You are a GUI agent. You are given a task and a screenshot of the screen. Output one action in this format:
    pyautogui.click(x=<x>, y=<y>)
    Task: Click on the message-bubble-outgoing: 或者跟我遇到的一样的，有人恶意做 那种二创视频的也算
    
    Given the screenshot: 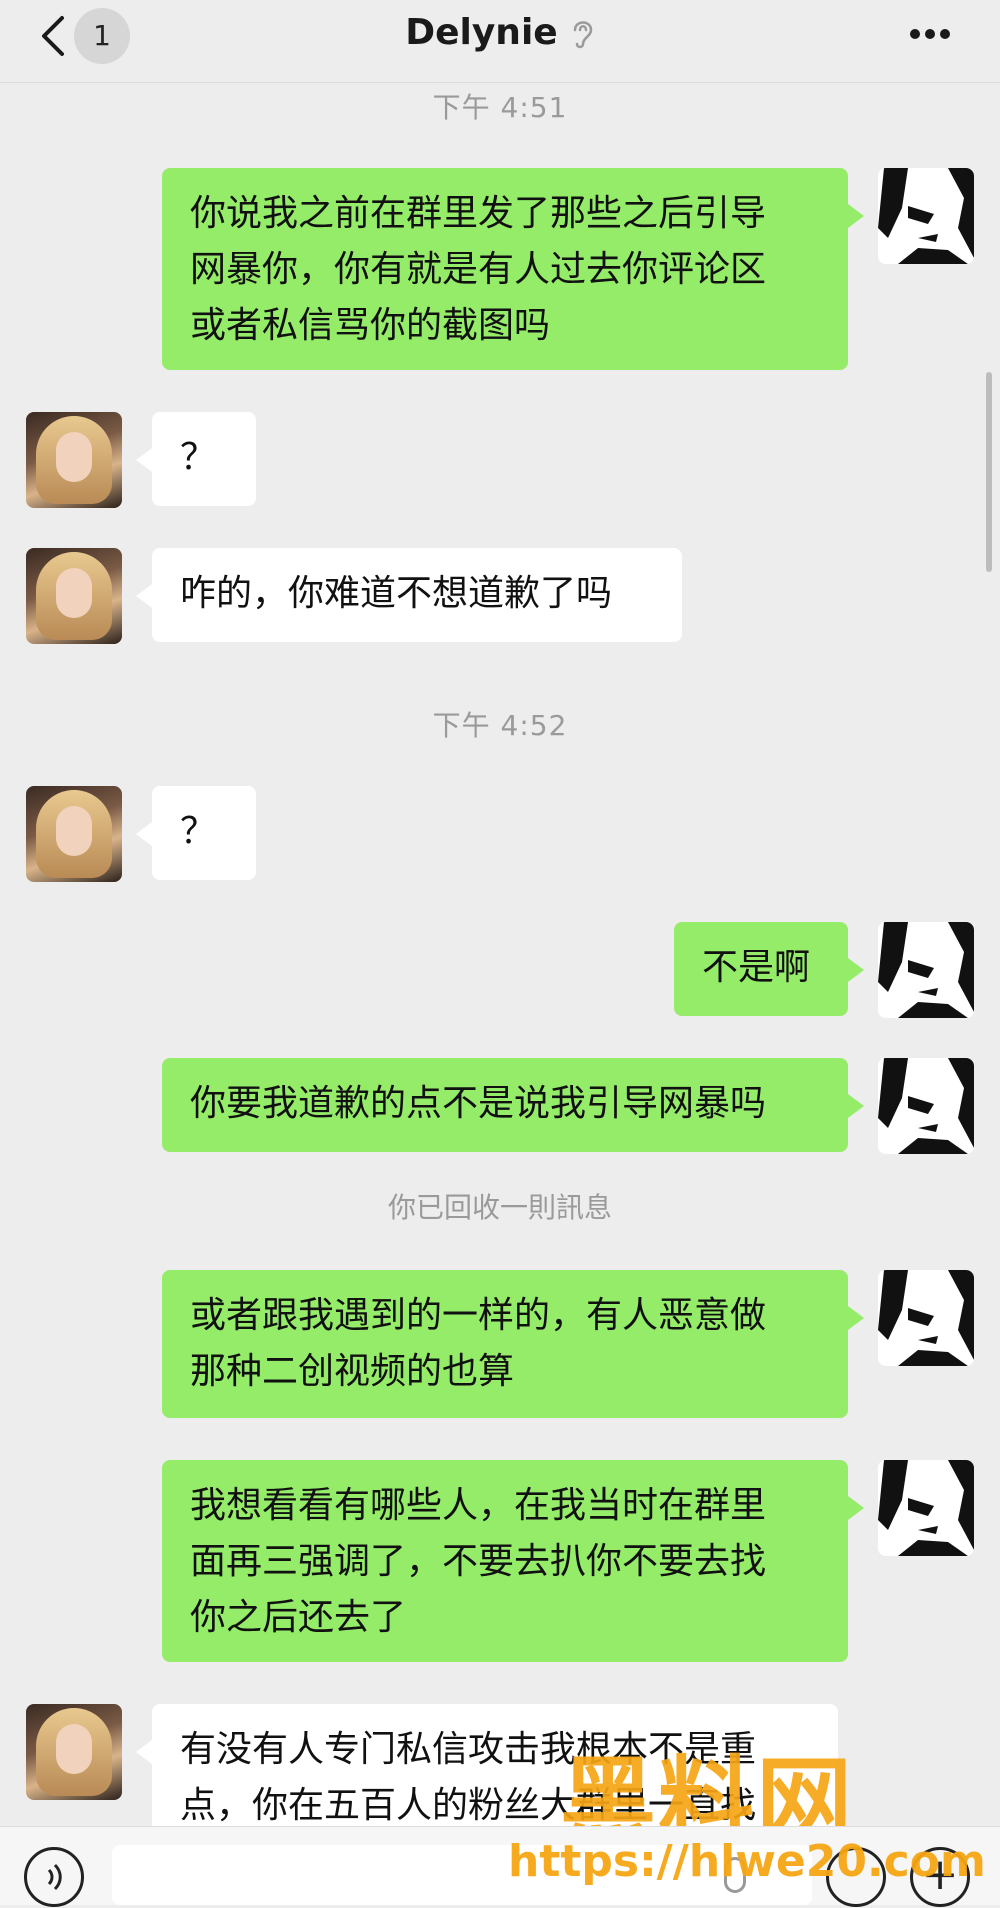 What is the action you would take?
    pyautogui.click(x=513, y=1344)
    